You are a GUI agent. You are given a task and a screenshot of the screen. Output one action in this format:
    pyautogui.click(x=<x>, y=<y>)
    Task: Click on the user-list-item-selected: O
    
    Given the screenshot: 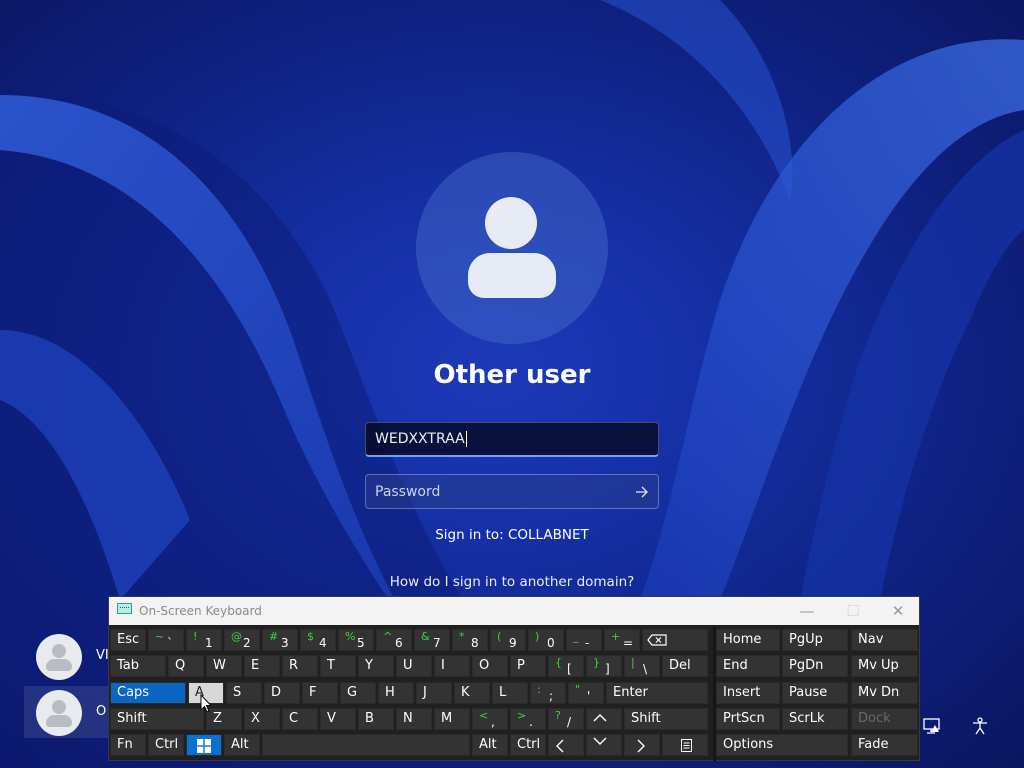 What is the action you would take?
    pyautogui.click(x=69, y=712)
    